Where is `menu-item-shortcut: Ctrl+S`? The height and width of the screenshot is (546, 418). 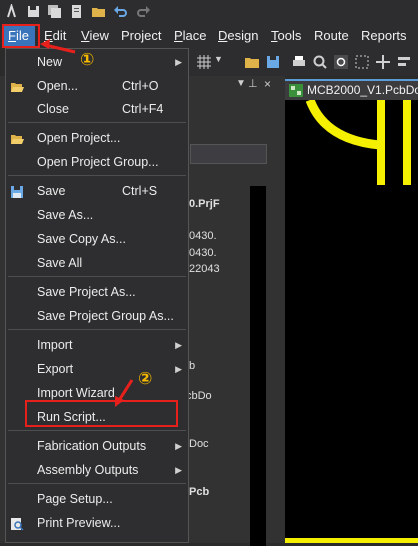
menu-item-shortcut: Ctrl+S is located at coordinates (140, 191).